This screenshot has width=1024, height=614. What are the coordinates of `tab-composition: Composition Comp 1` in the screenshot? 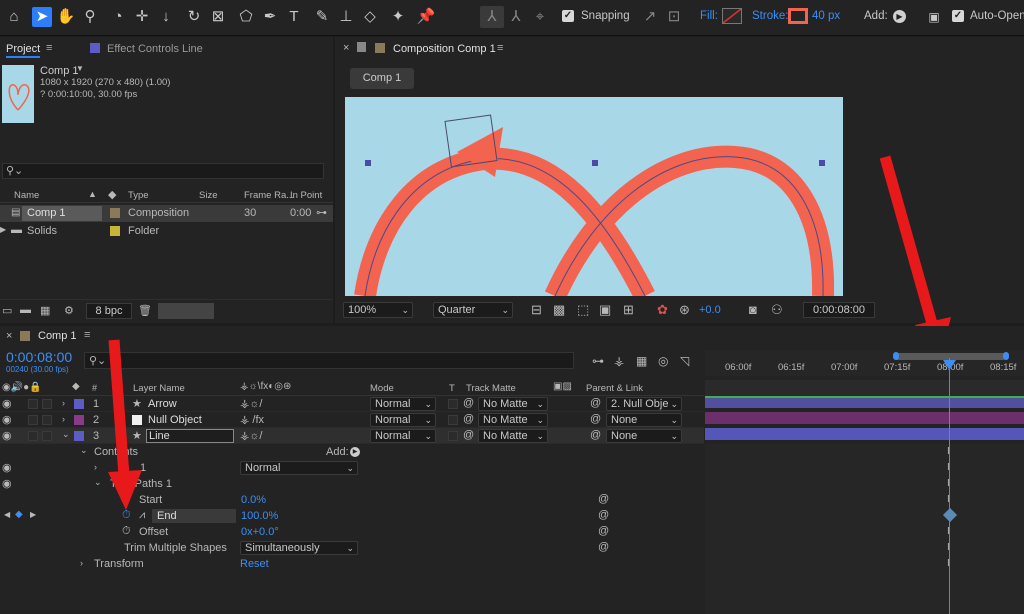 It's located at (444, 49).